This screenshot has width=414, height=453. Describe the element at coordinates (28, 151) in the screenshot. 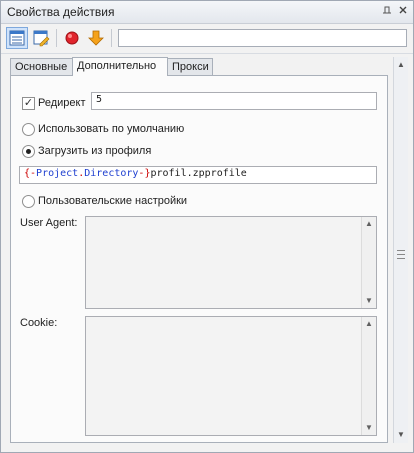

I see `radio-load-profile` at that location.